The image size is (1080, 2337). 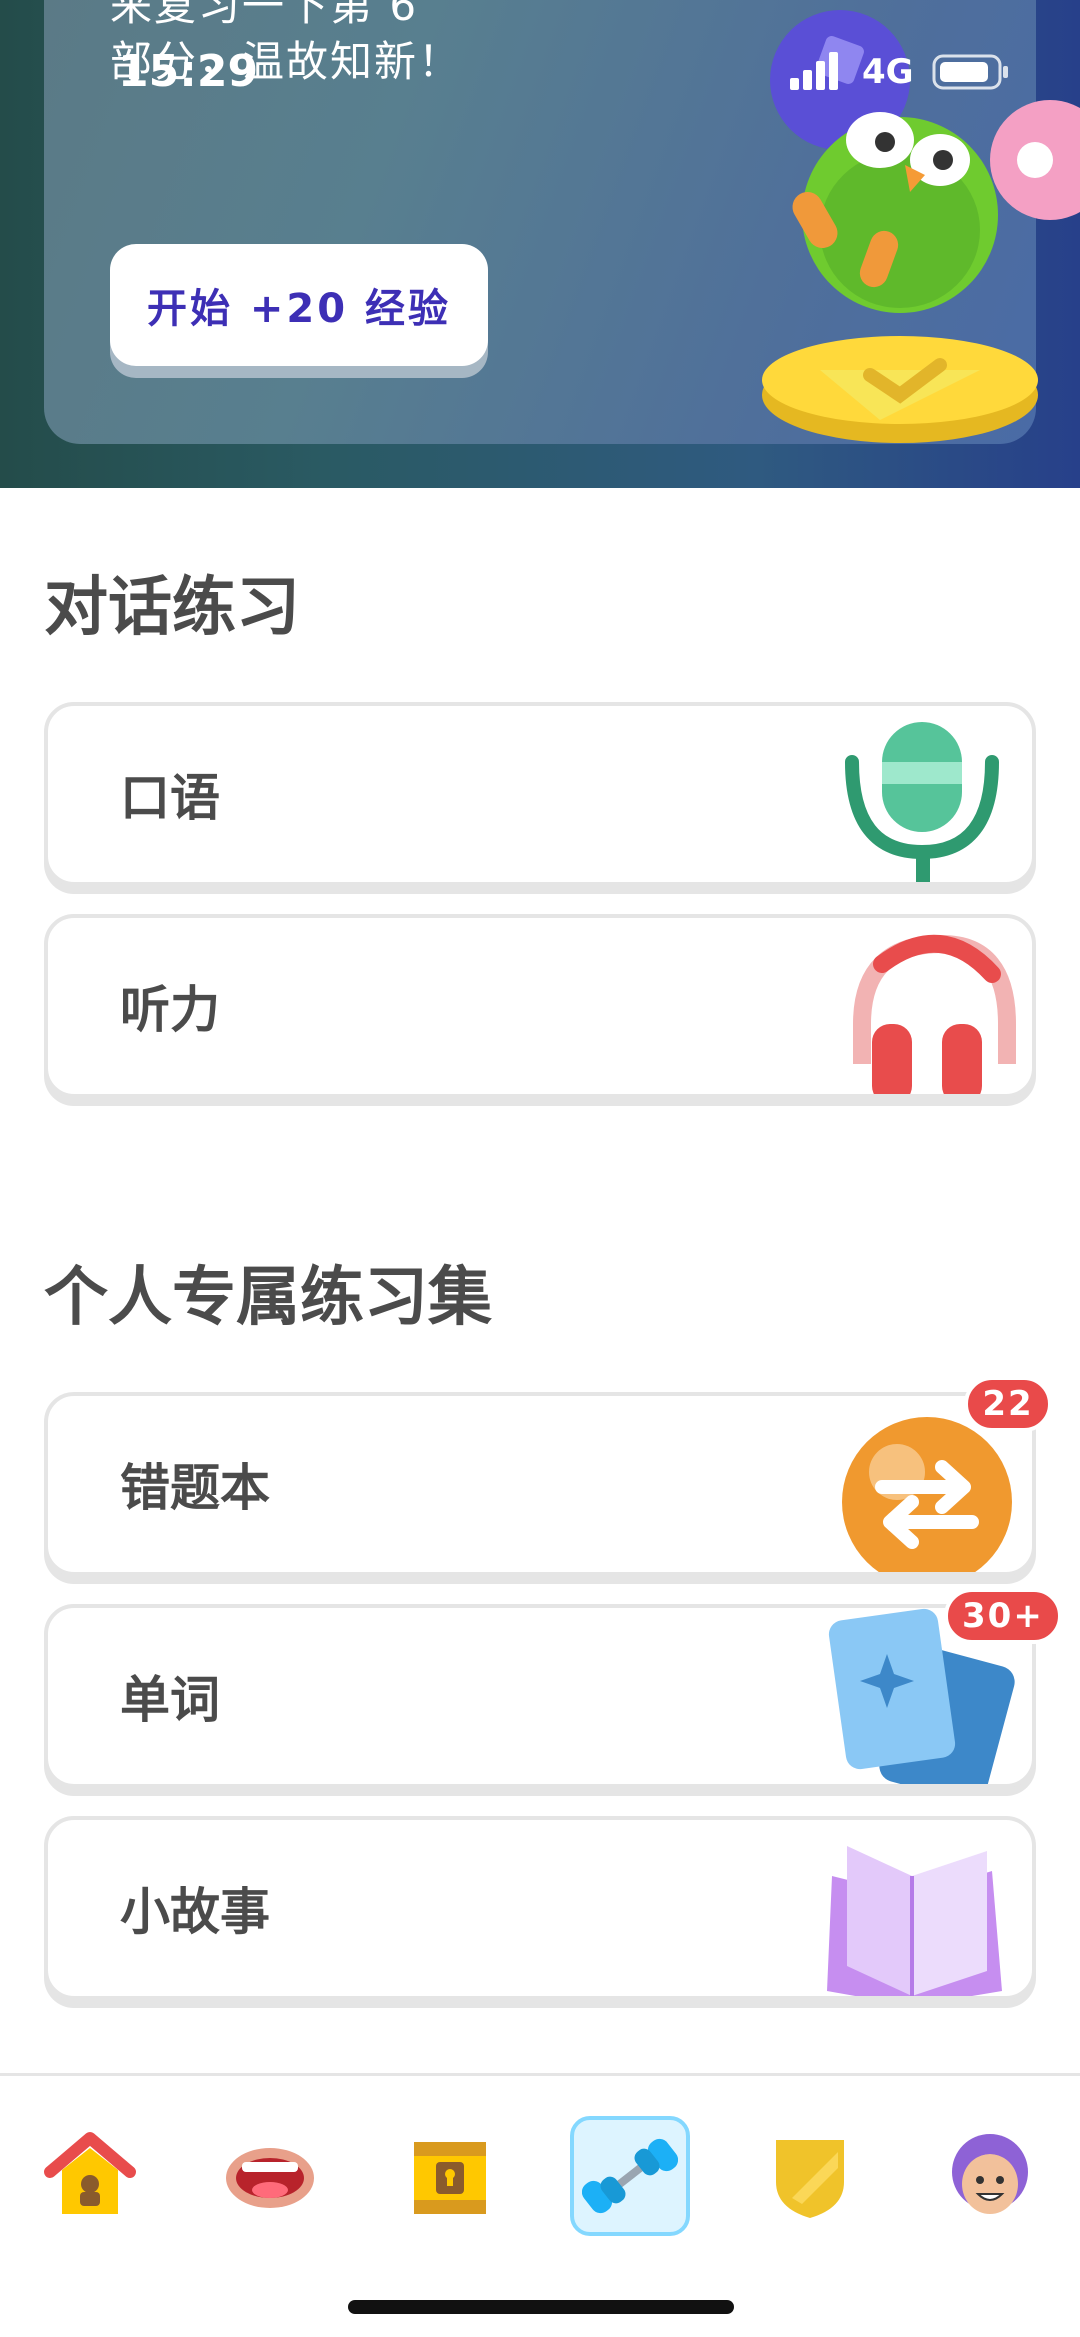 I want to click on avatar-icon, so click(x=990, y=2174).